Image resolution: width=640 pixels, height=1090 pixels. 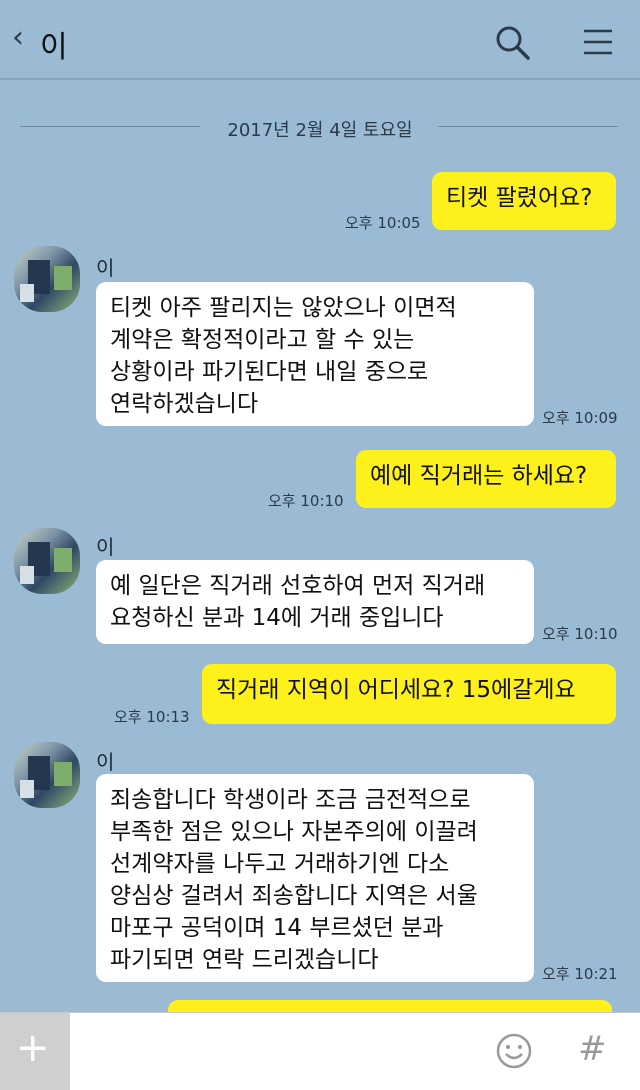 What do you see at coordinates (152, 717) in the screenshot?
I see `message-time: 오후 10:13` at bounding box center [152, 717].